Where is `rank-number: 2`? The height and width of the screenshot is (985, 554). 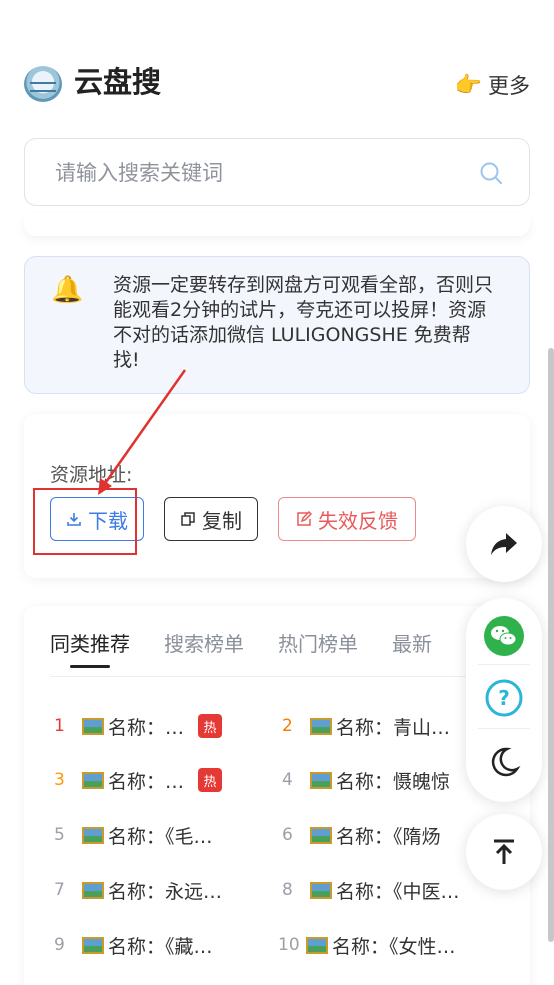 rank-number: 2 is located at coordinates (287, 726).